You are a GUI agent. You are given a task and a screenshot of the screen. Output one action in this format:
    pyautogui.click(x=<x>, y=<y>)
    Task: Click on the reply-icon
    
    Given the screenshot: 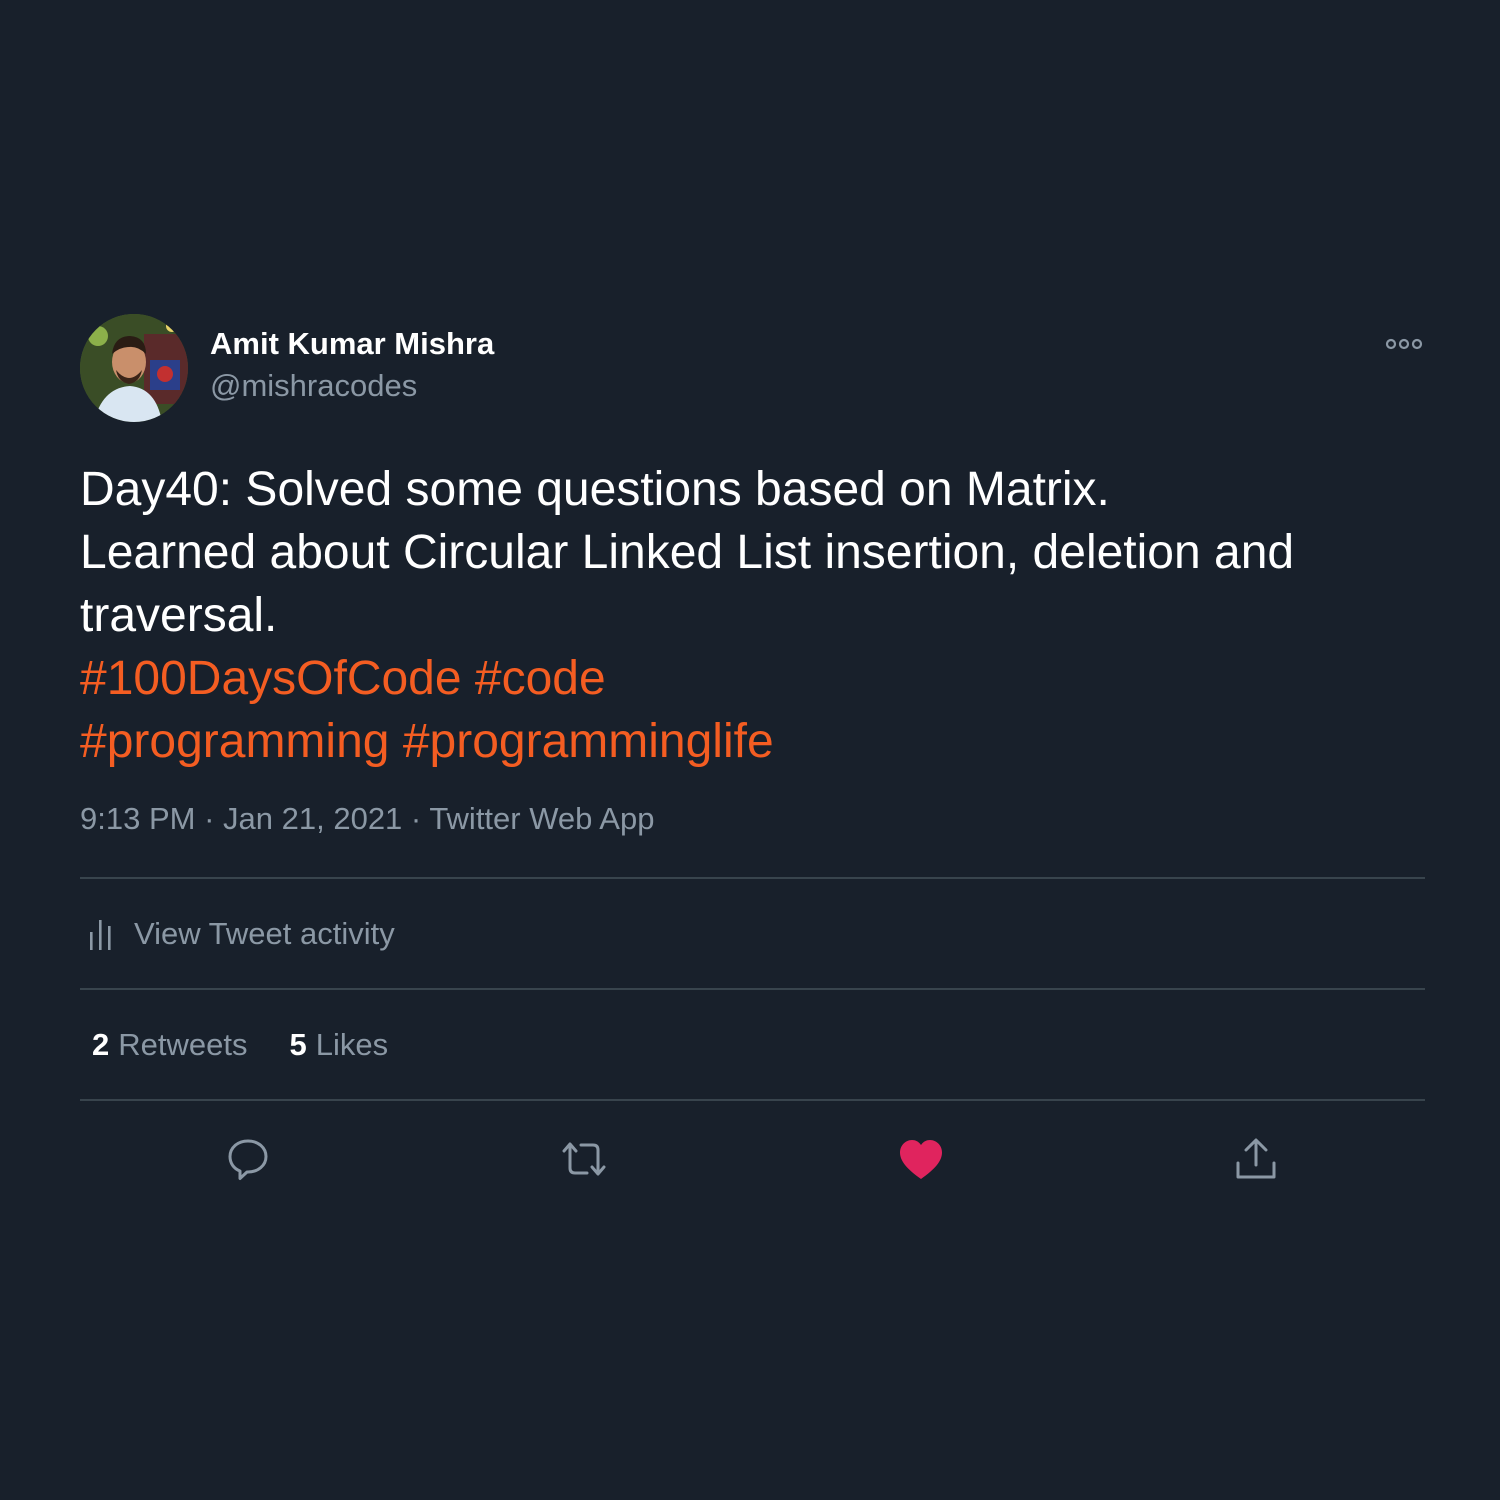 What is the action you would take?
    pyautogui.click(x=248, y=1159)
    